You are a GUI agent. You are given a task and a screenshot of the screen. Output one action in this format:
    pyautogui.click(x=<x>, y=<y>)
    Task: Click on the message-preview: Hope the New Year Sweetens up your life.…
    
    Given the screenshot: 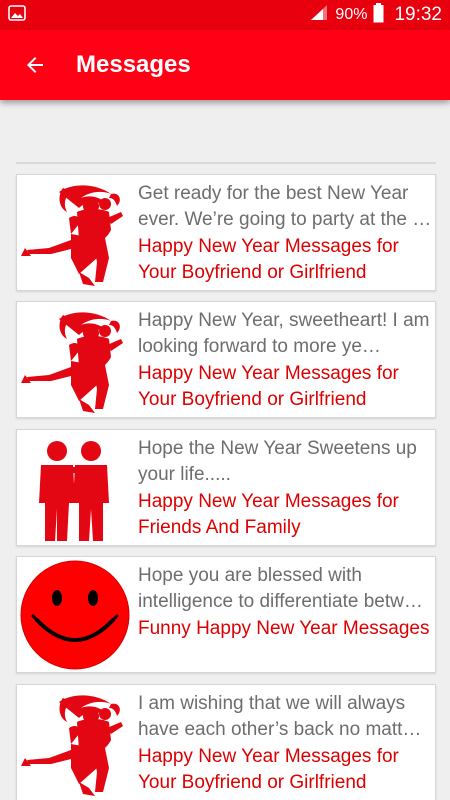 What is the action you would take?
    pyautogui.click(x=277, y=461)
    